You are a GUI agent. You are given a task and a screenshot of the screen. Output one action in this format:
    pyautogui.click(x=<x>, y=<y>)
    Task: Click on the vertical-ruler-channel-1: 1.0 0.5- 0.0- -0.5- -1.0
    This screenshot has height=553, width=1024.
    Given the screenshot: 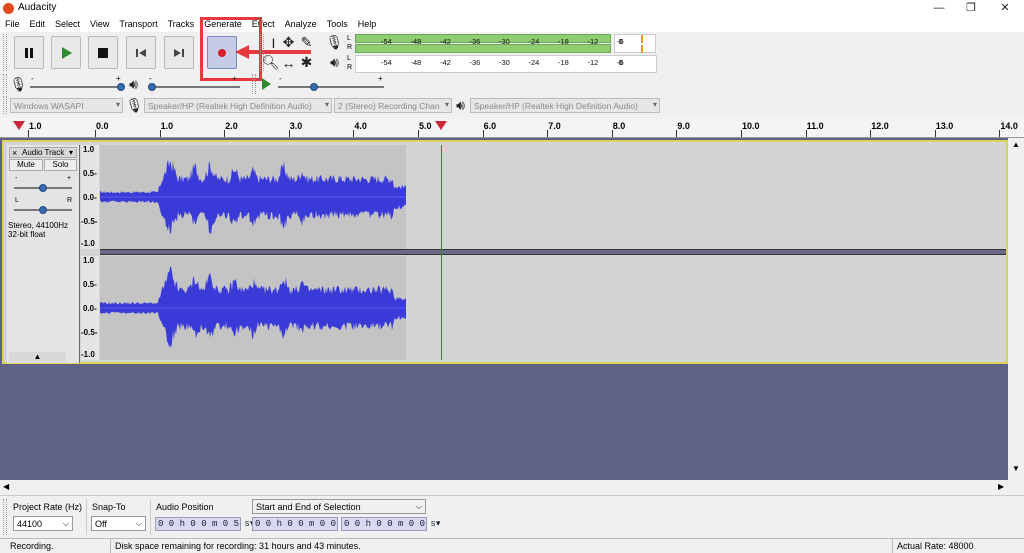 What is the action you would take?
    pyautogui.click(x=90, y=197)
    